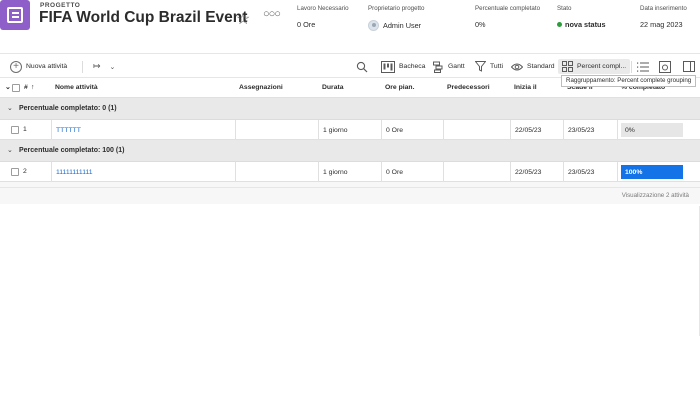  I want to click on plus-icon: +, so click(16, 66).